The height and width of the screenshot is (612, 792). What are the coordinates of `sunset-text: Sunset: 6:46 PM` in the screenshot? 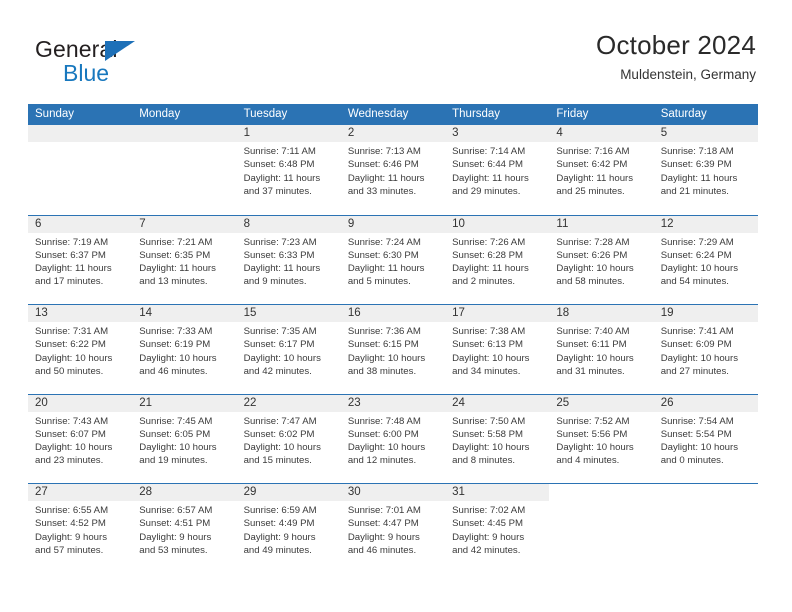 It's located at (383, 165).